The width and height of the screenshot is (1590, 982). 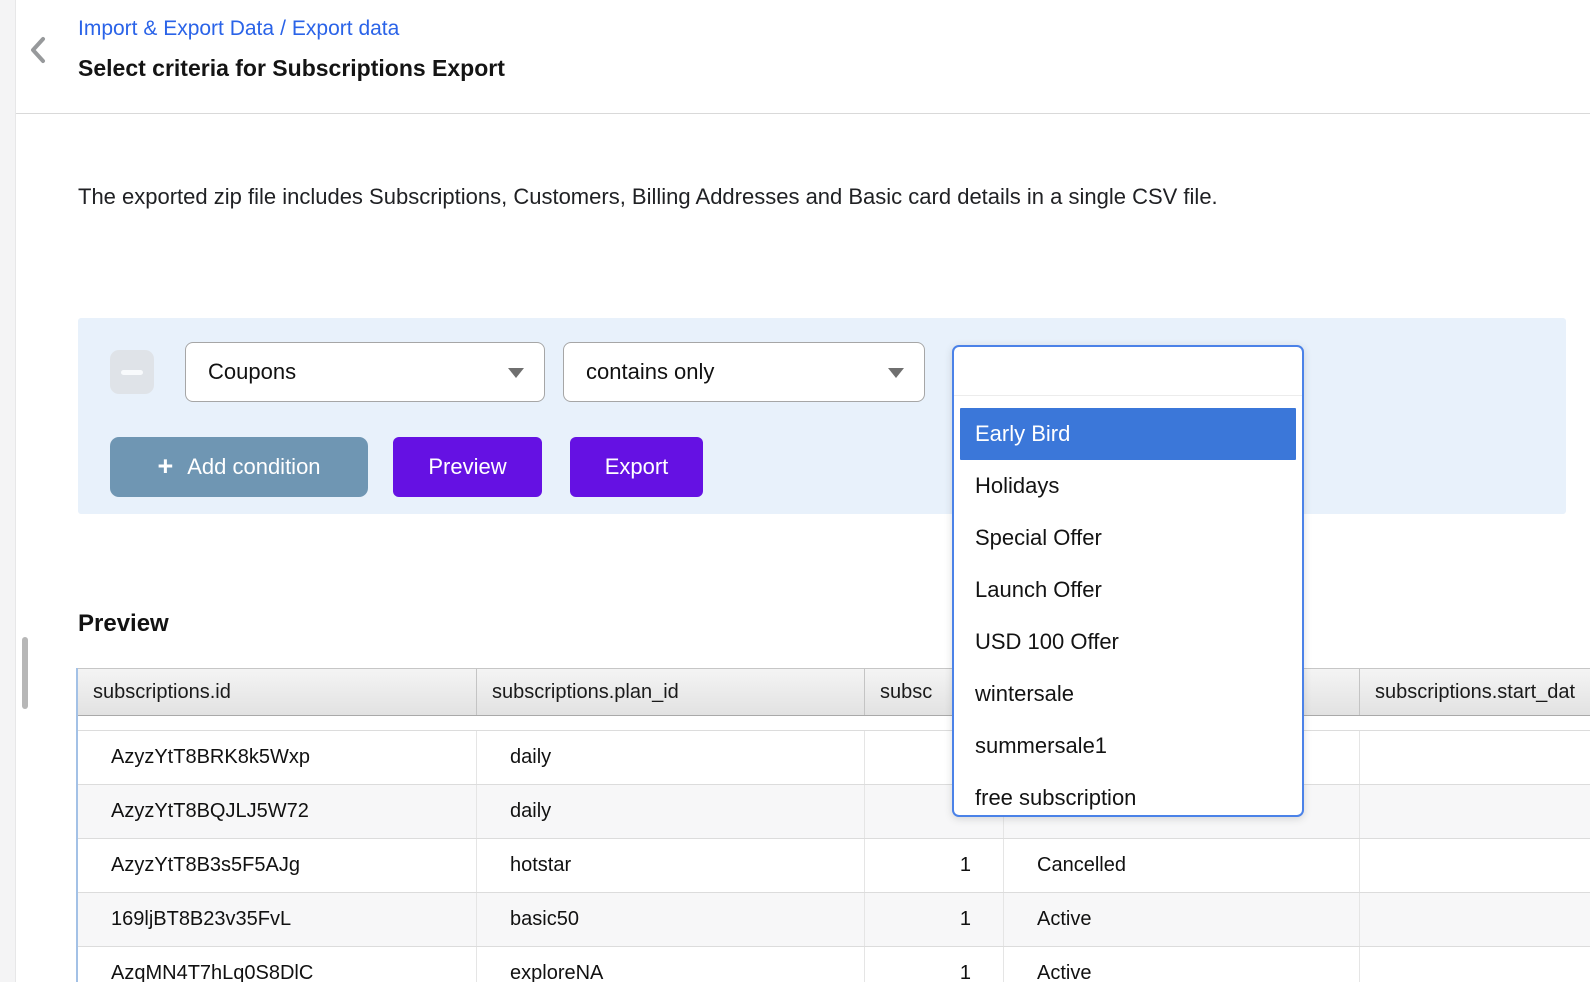 I want to click on page-title: Select criteria for Subscriptions Export, so click(x=291, y=68).